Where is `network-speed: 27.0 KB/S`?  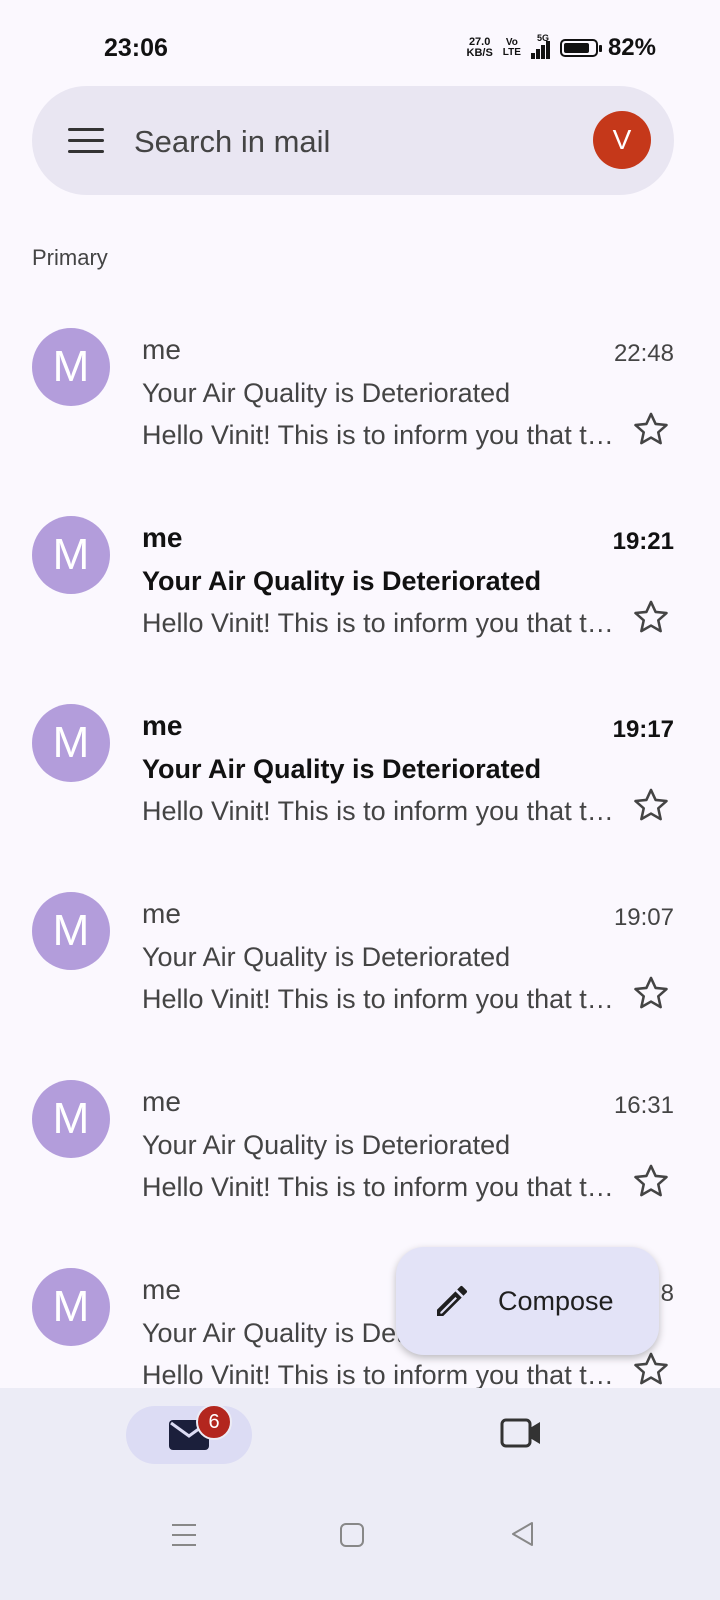 network-speed: 27.0 KB/S is located at coordinates (480, 48).